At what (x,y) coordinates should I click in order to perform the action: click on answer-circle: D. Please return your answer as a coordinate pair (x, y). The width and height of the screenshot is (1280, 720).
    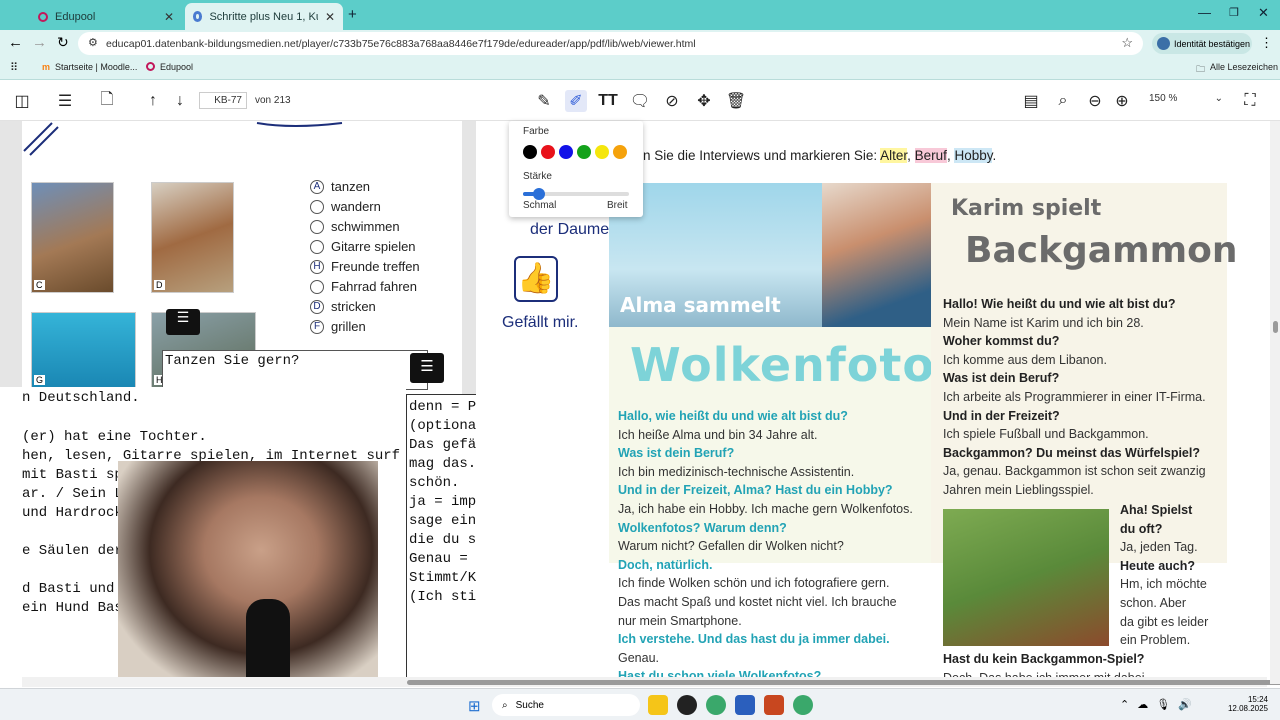
    Looking at the image, I should click on (317, 306).